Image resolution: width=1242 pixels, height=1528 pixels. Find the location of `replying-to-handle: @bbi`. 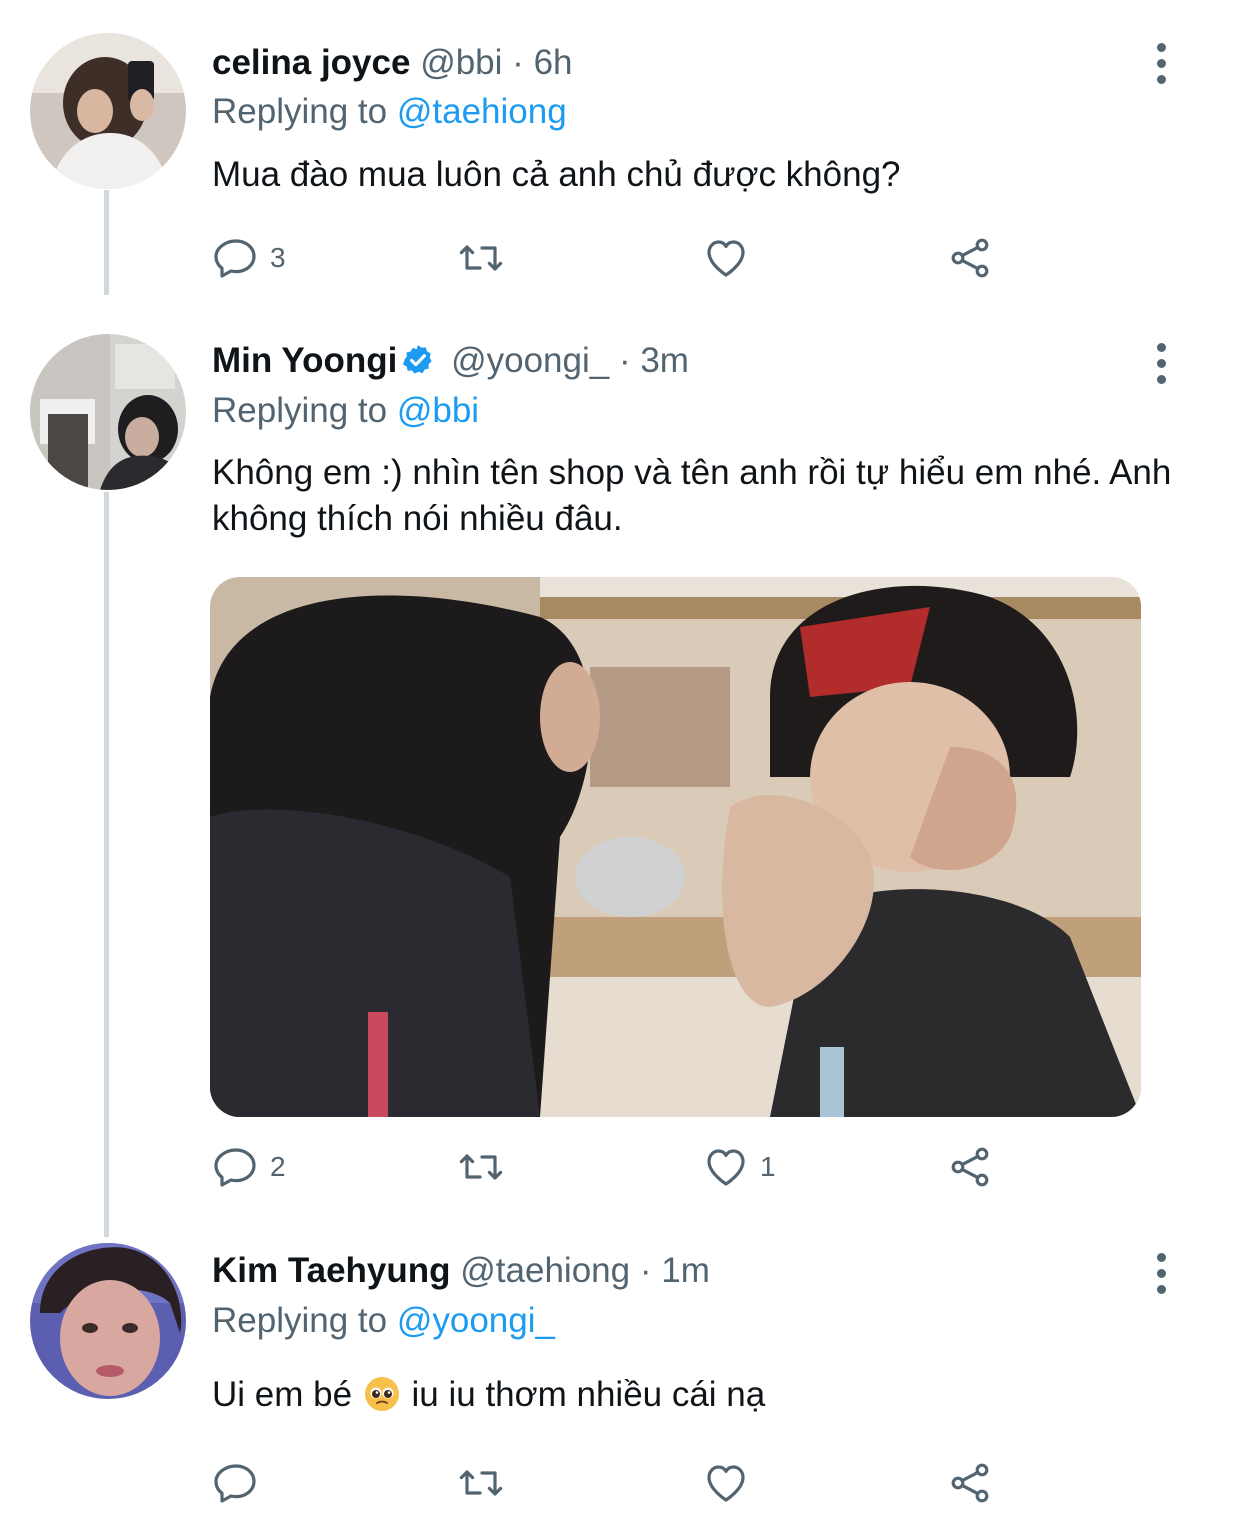

replying-to-handle: @bbi is located at coordinates (438, 410).